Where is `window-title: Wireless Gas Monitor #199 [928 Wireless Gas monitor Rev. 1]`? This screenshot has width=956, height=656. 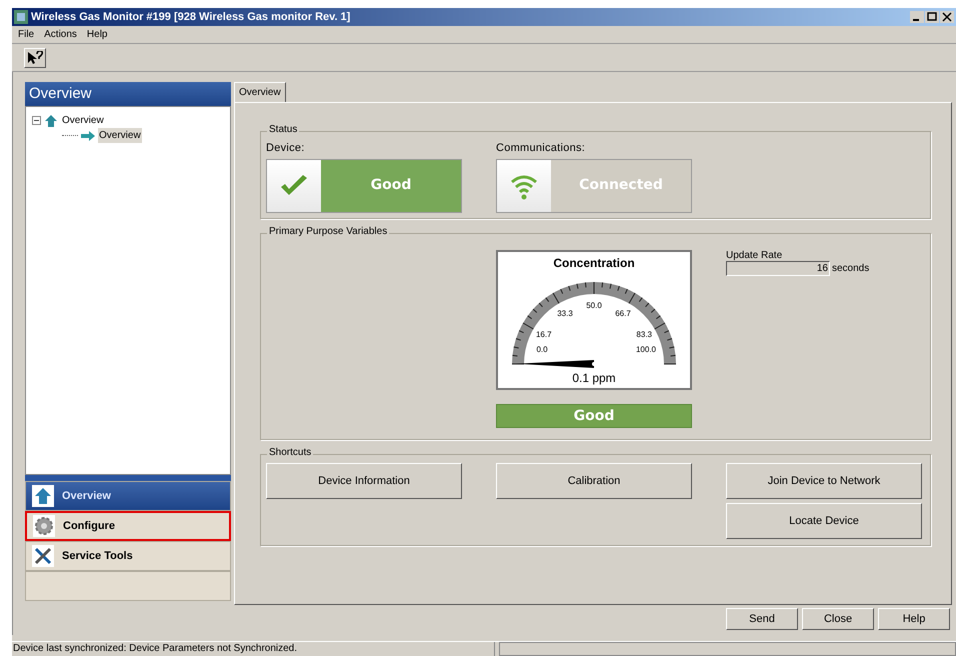 window-title: Wireless Gas Monitor #199 [928 Wireless Gas monitor Rev. 1] is located at coordinates (190, 17).